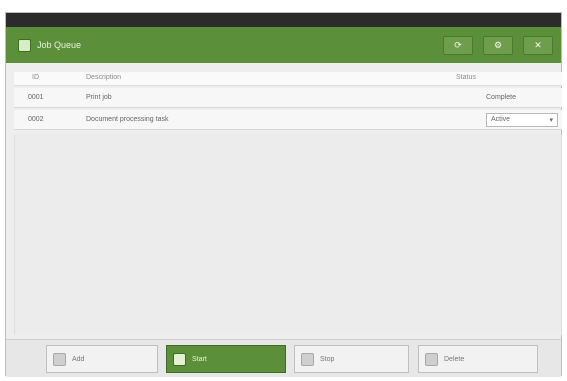 The image size is (567, 381). I want to click on status-select: Active ▾, so click(522, 120).